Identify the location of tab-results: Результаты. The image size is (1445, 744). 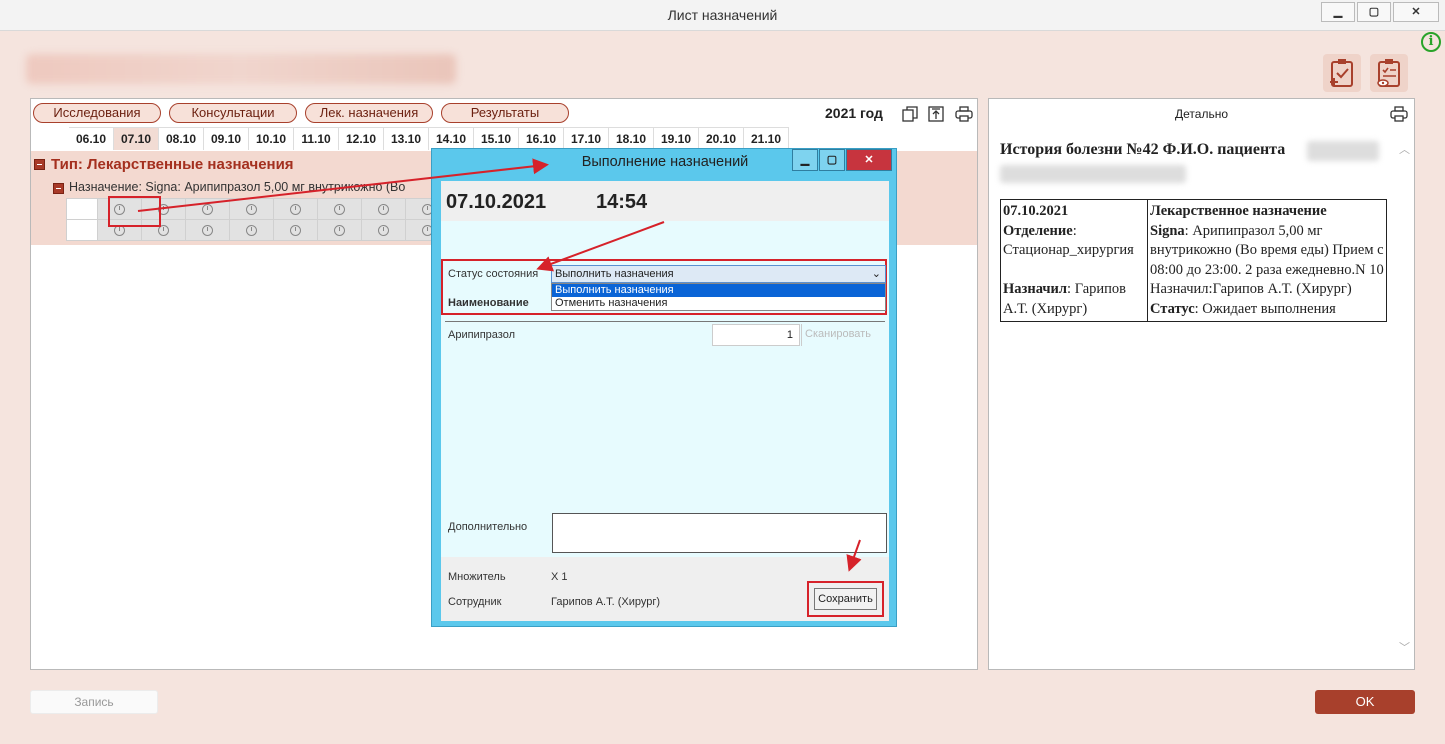
(505, 113).